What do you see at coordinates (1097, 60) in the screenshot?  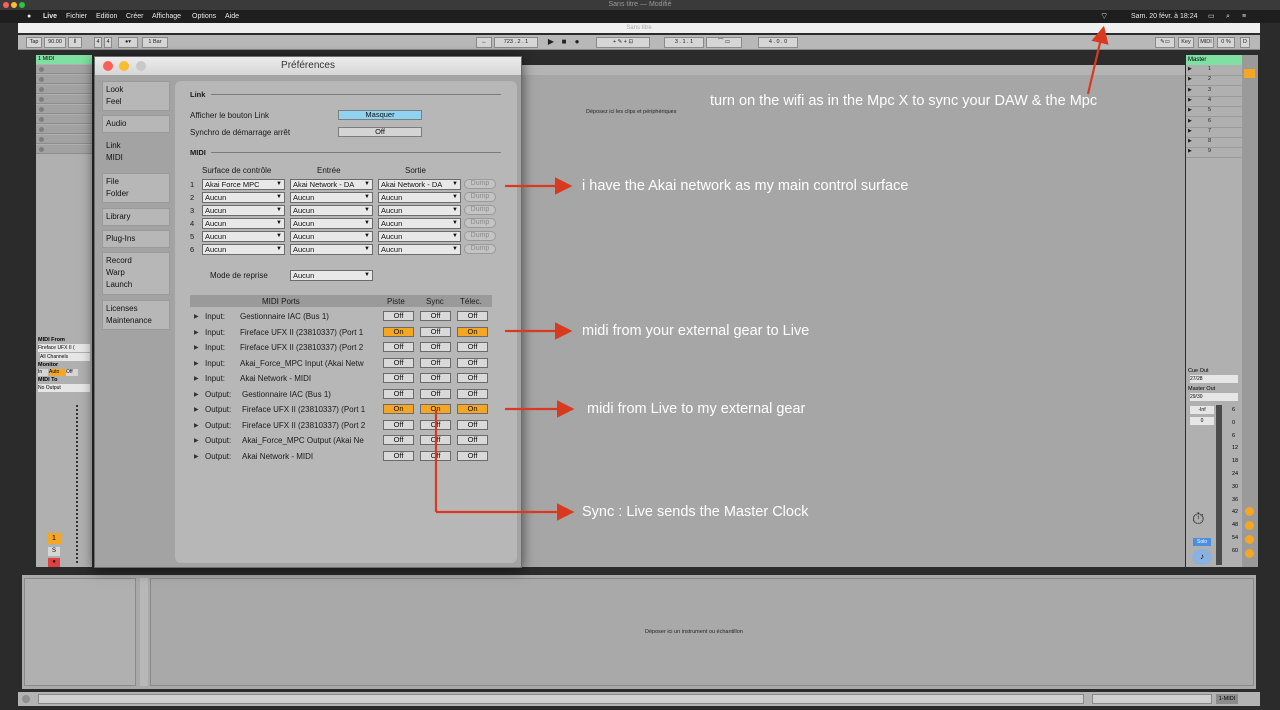 I see `wifi-arrow` at bounding box center [1097, 60].